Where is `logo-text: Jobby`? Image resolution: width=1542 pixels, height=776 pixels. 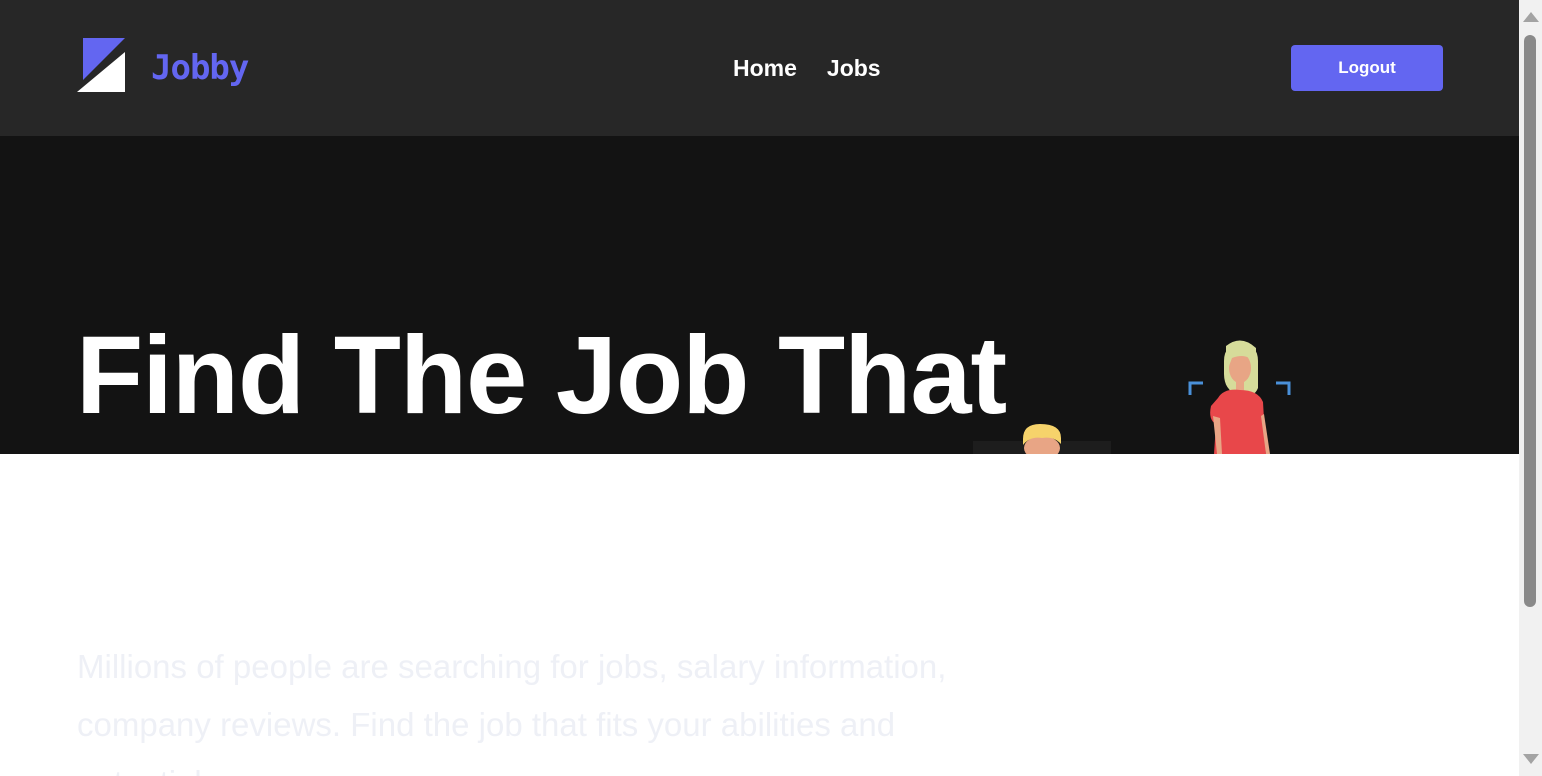 logo-text: Jobby is located at coordinates (200, 68).